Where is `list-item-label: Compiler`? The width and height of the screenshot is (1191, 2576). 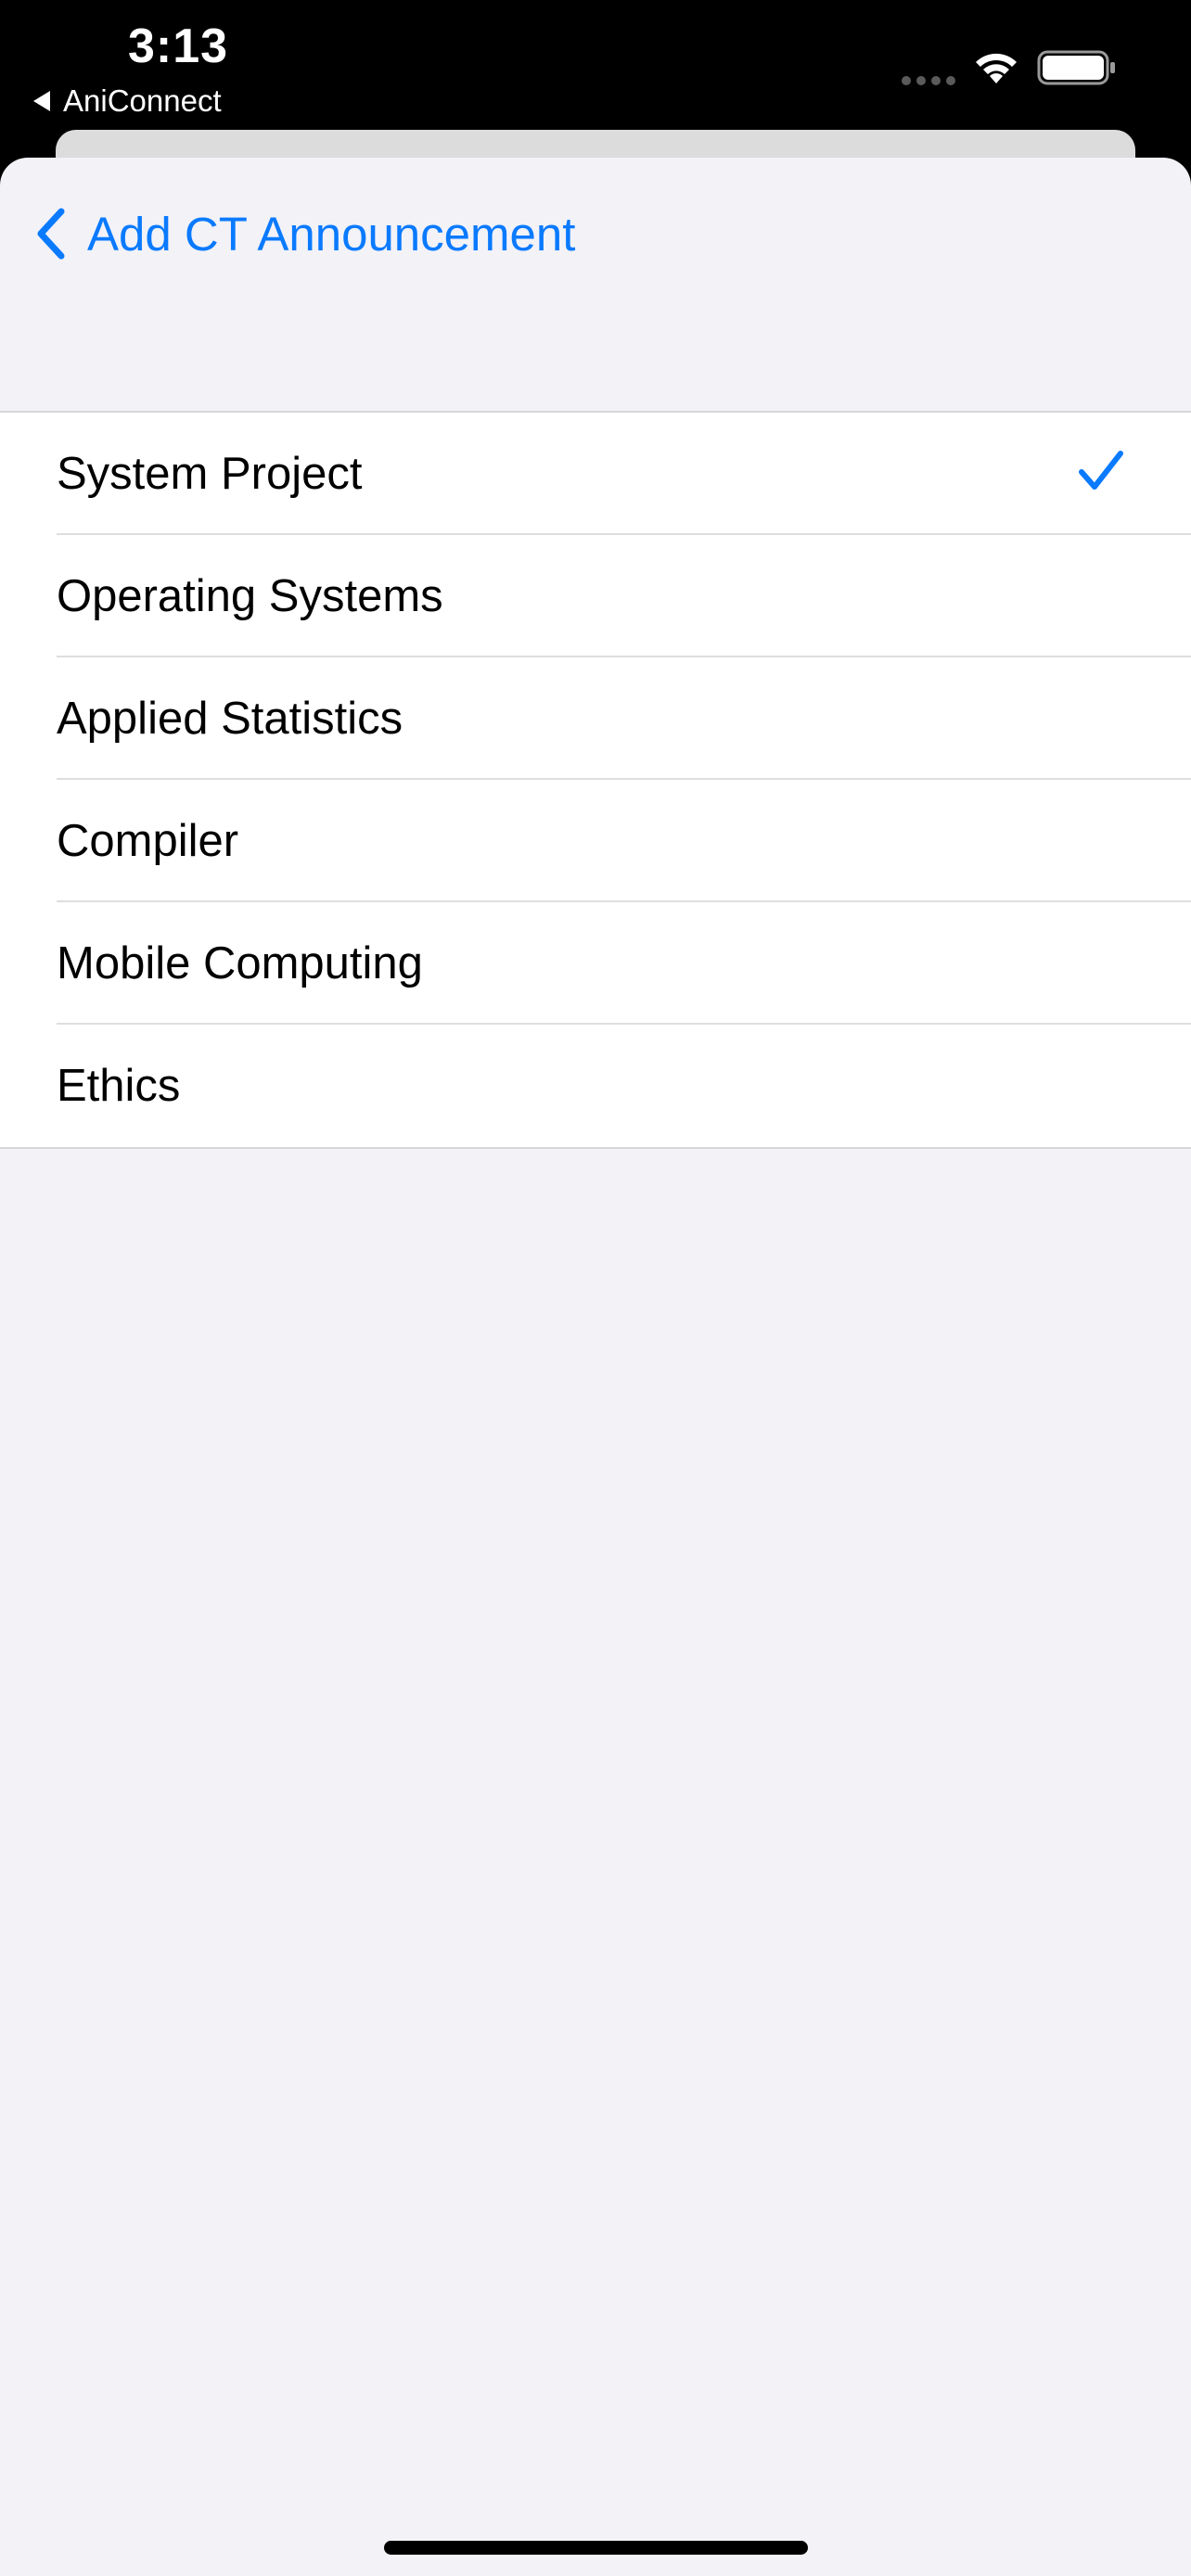
list-item-label: Compiler is located at coordinates (148, 841).